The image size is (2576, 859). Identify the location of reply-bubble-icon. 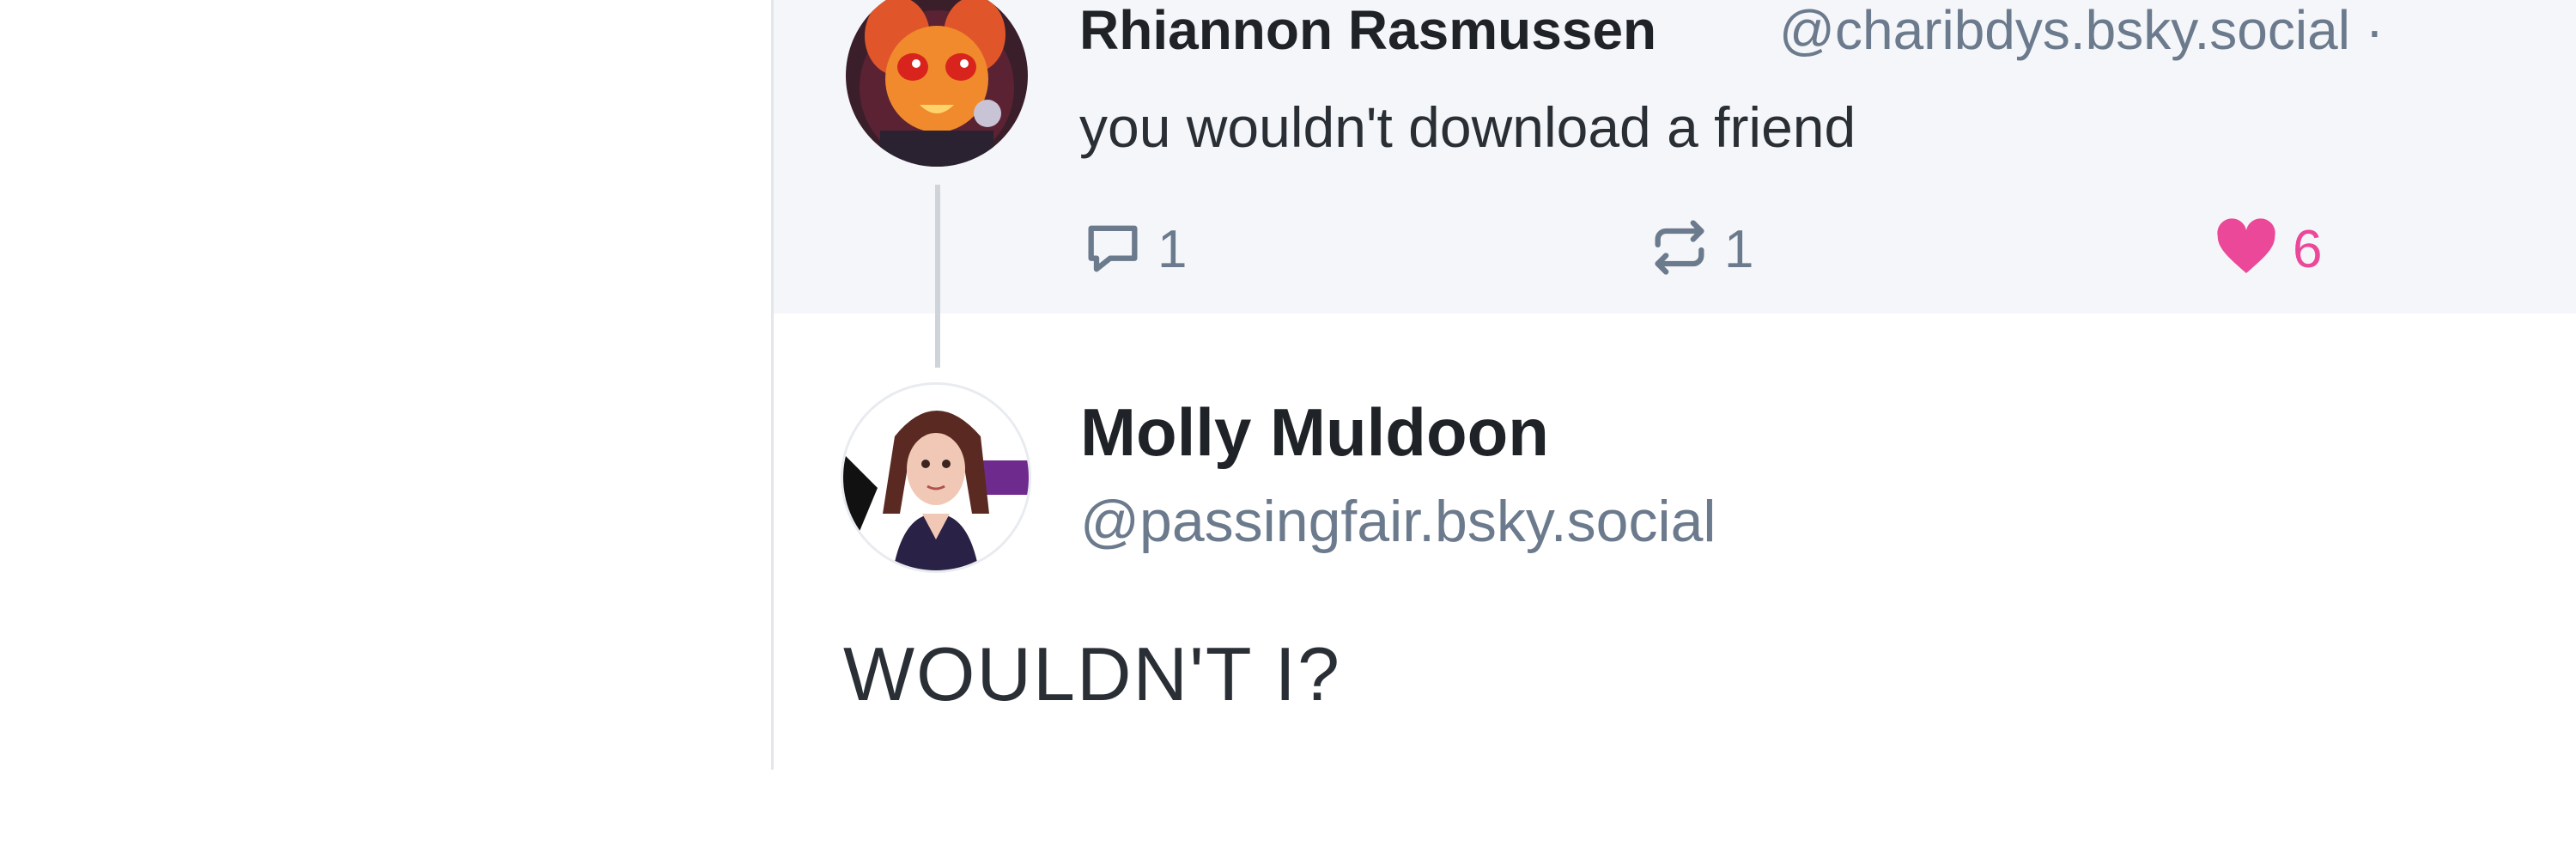
(1112, 249).